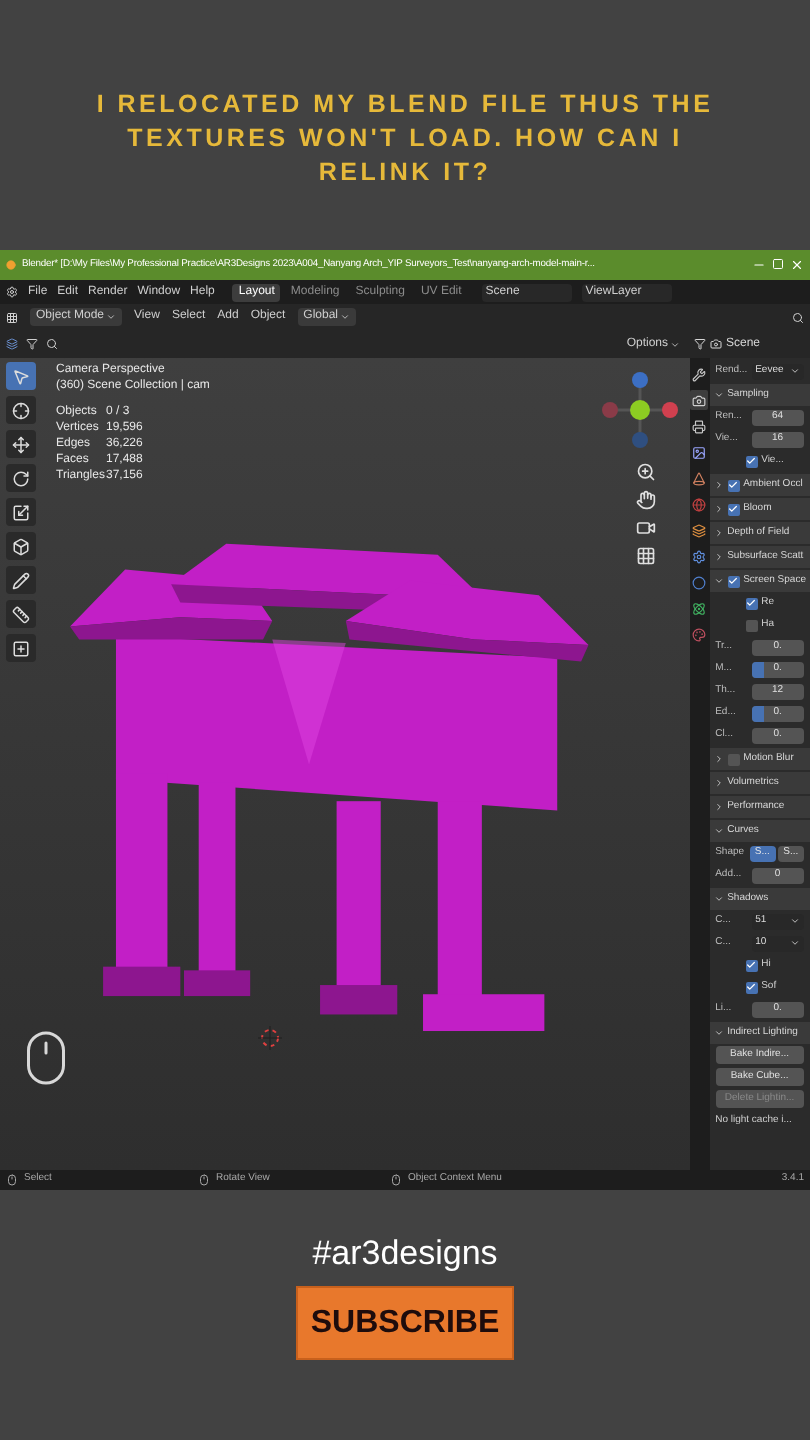 This screenshot has width=810, height=1440. I want to click on cube-icon, so click(20, 546).